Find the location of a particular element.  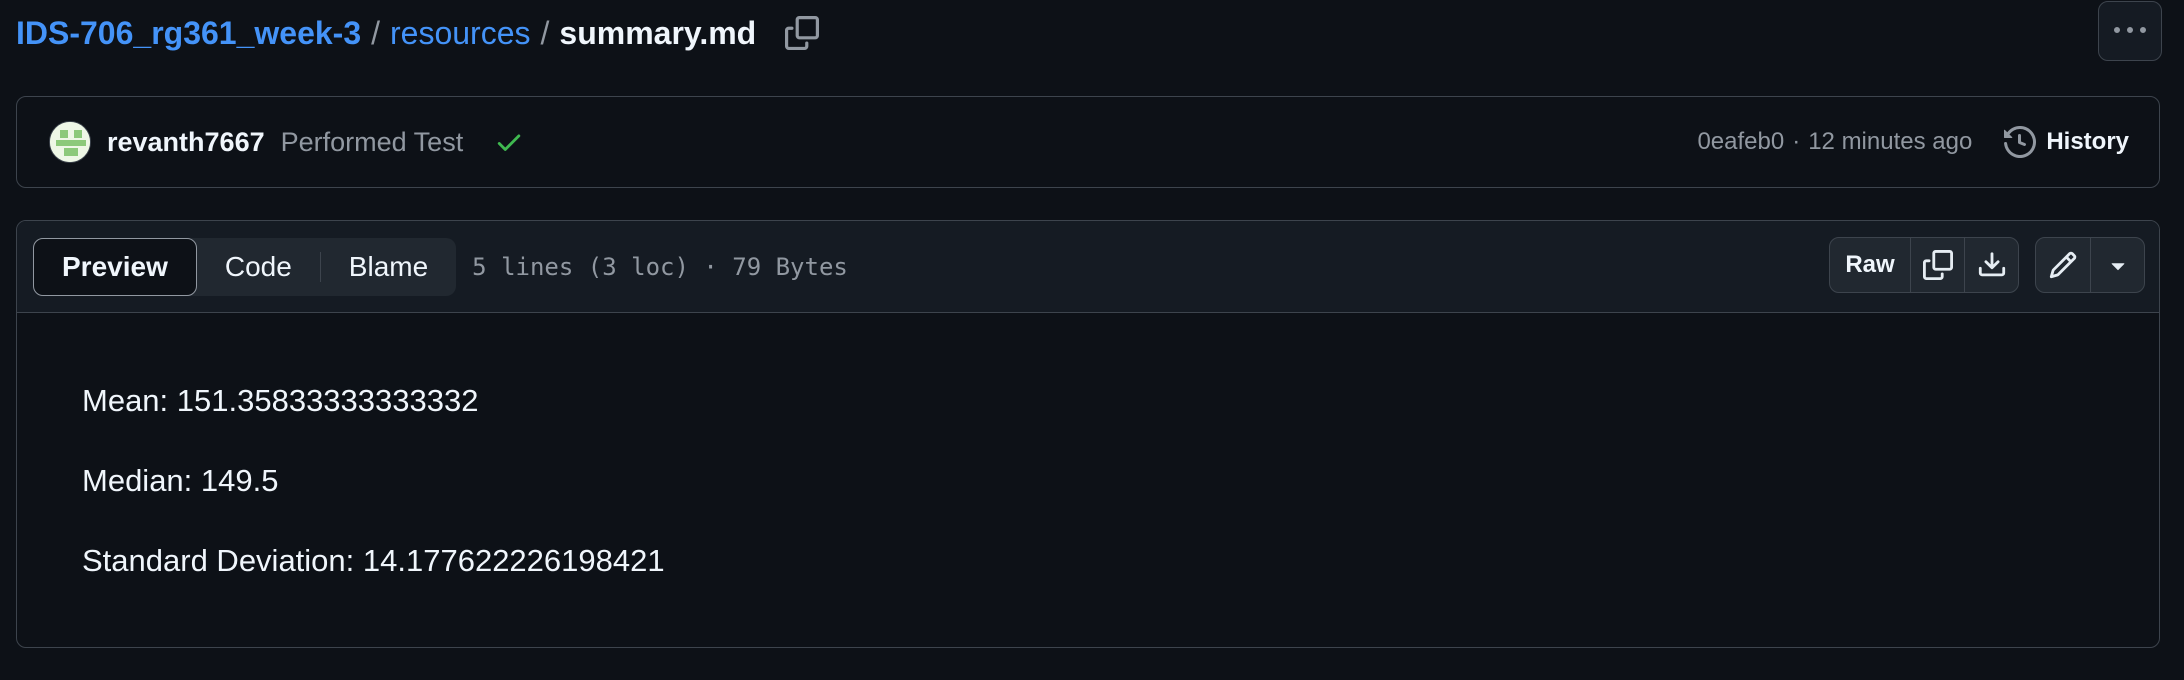

check-status-icon is located at coordinates (509, 142).